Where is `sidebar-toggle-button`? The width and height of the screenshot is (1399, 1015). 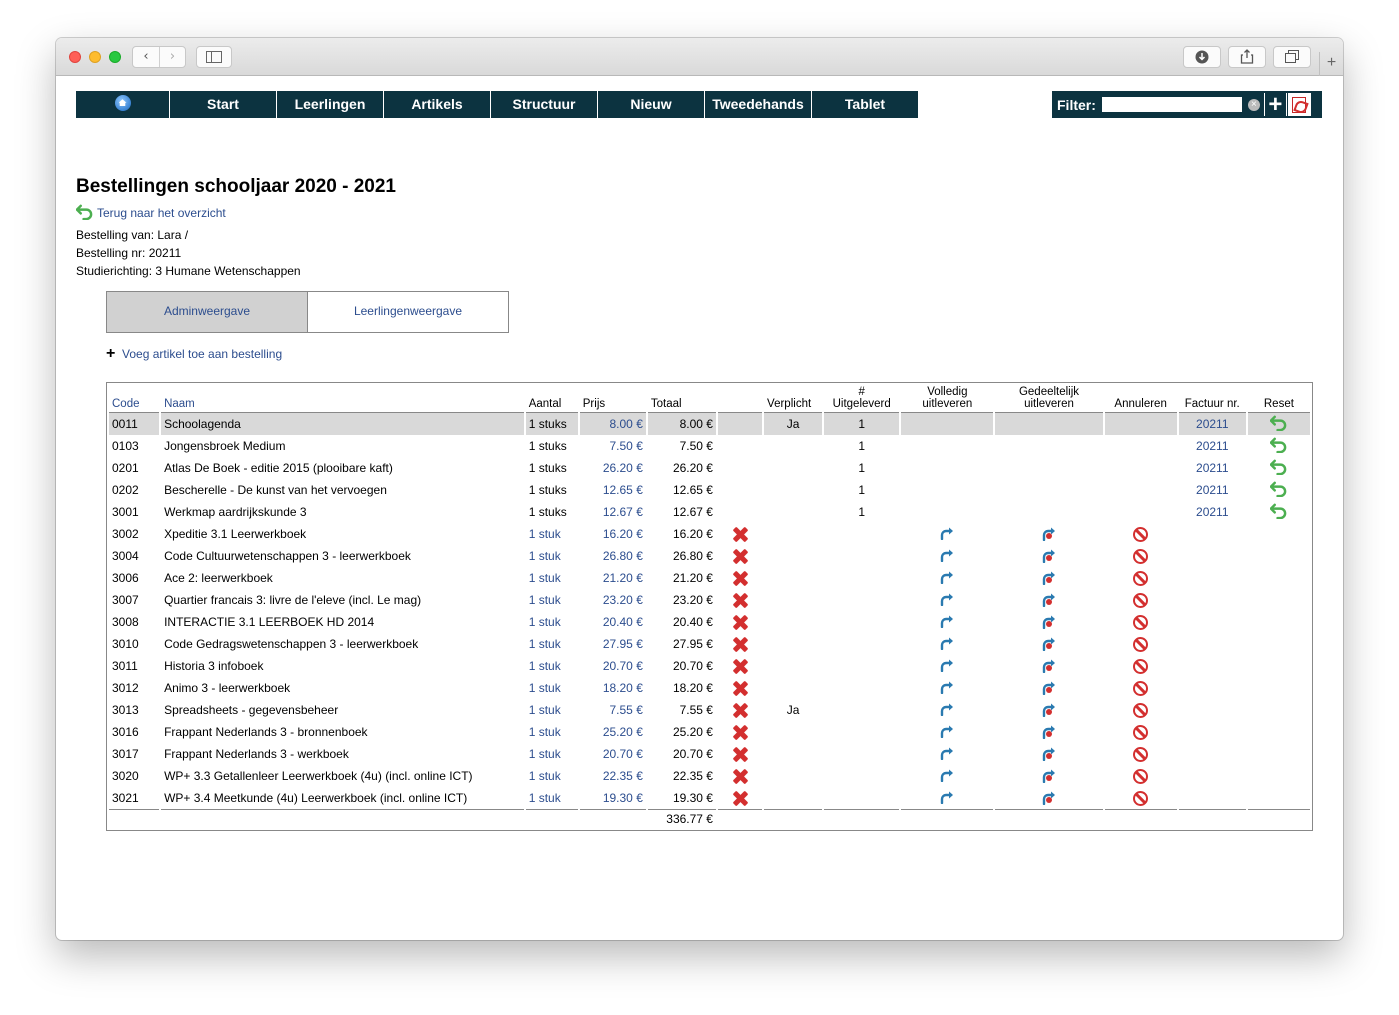 sidebar-toggle-button is located at coordinates (214, 57).